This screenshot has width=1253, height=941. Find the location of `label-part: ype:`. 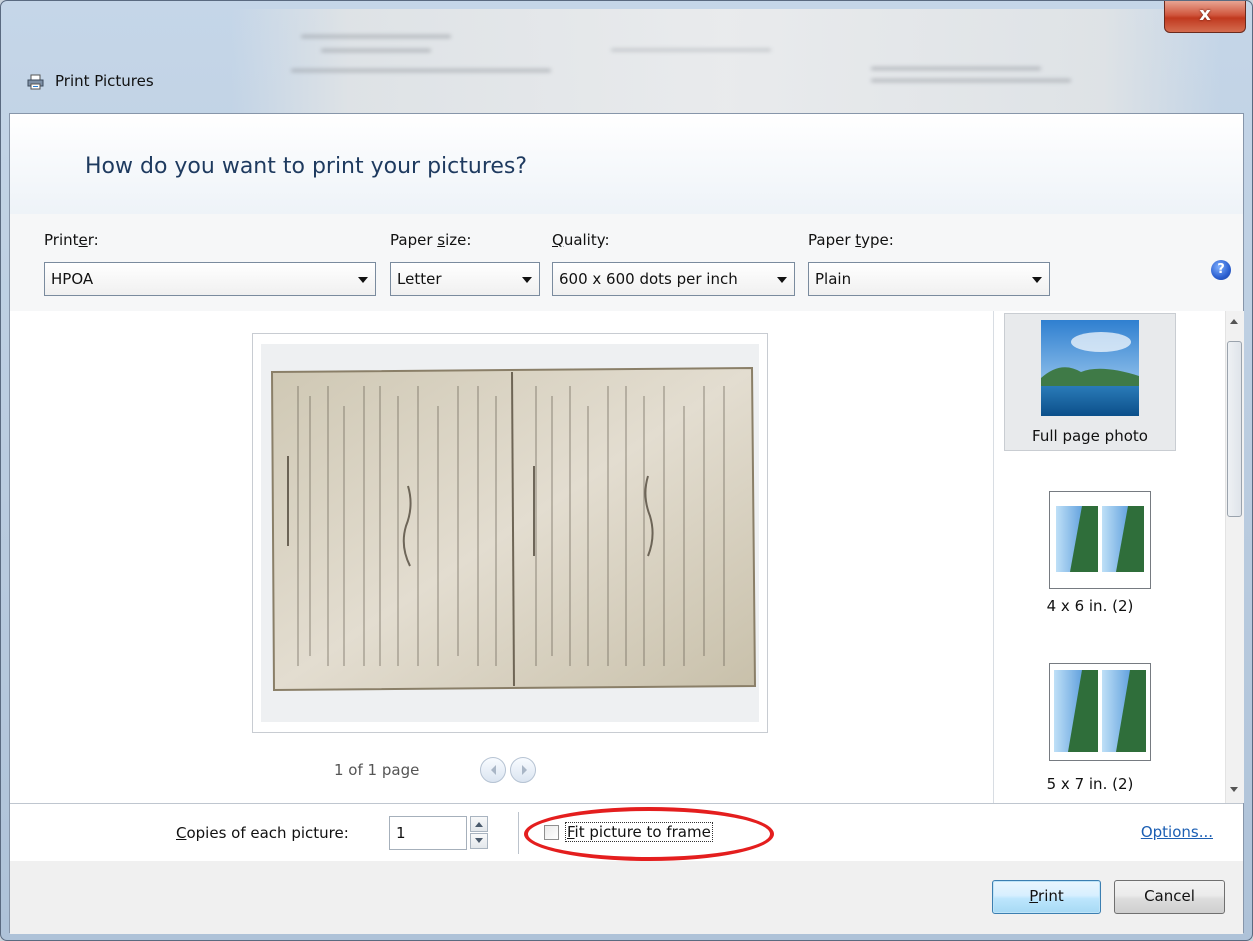

label-part: ype: is located at coordinates (877, 240).